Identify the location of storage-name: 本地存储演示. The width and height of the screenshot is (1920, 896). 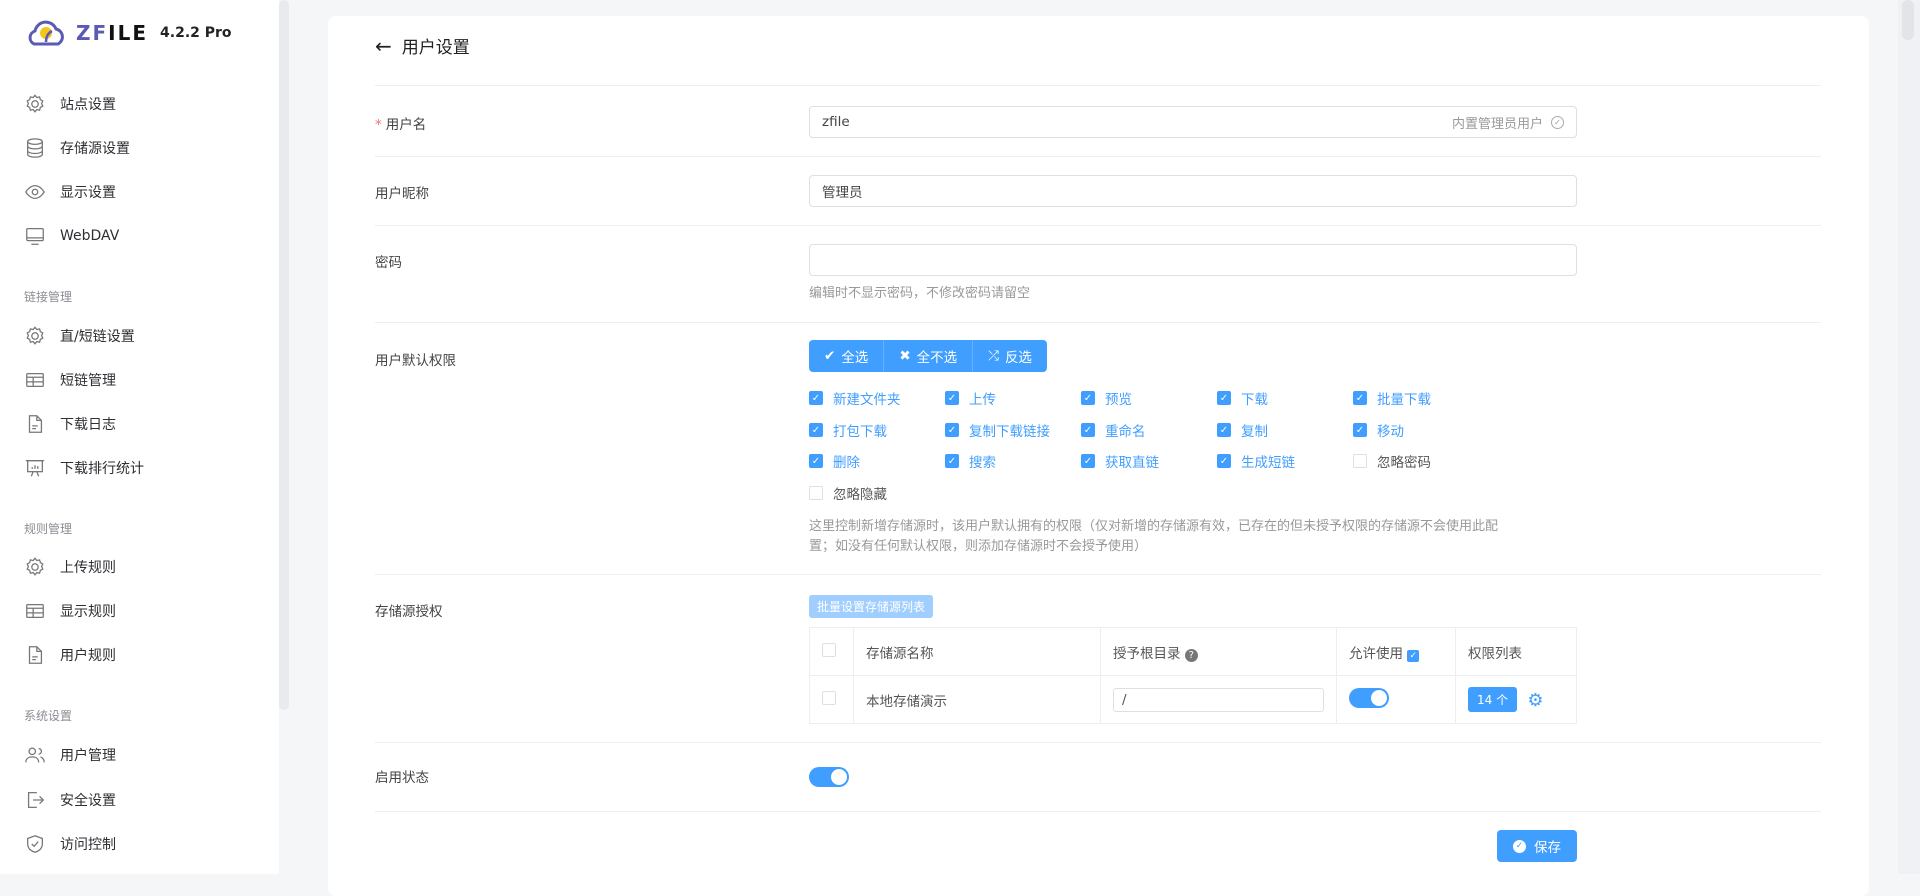
(977, 699).